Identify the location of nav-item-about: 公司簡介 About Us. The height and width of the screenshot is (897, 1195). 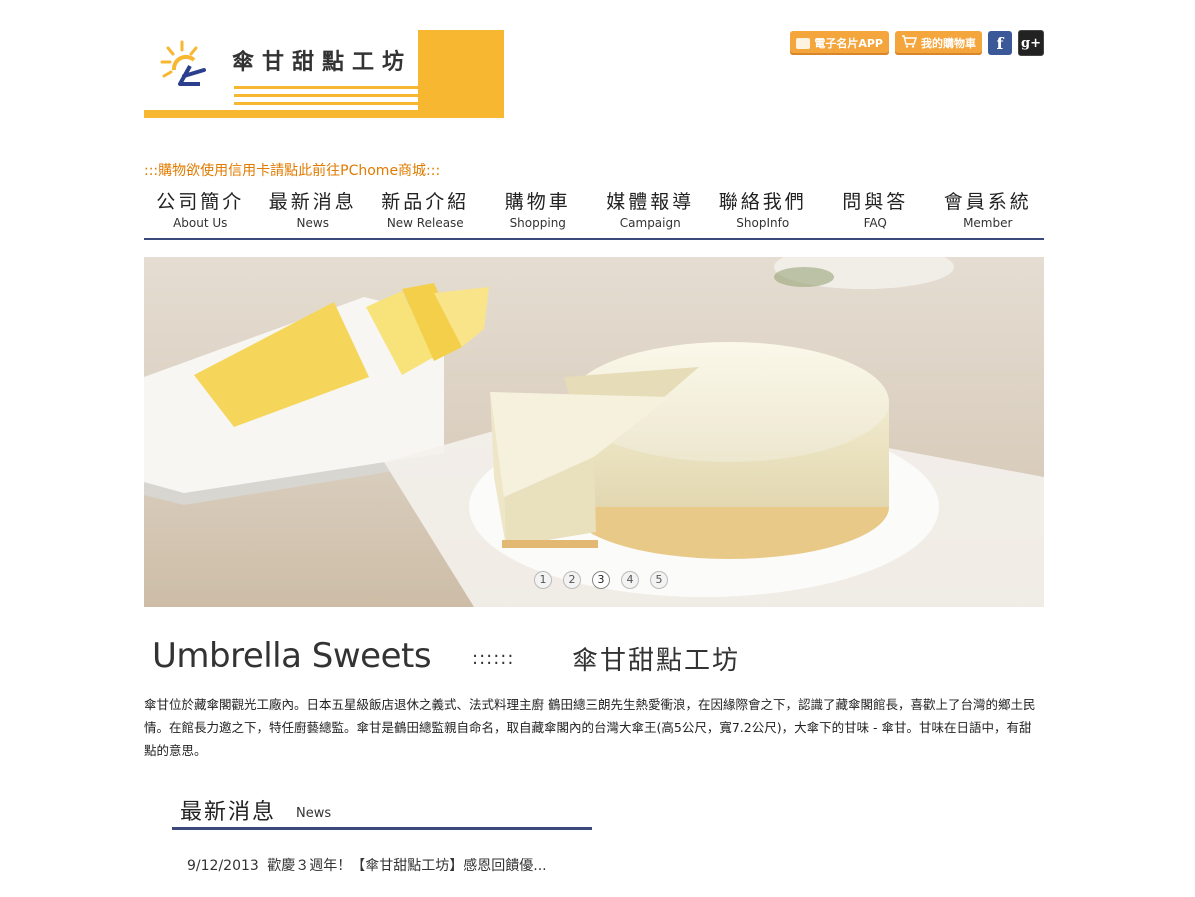
(200, 213).